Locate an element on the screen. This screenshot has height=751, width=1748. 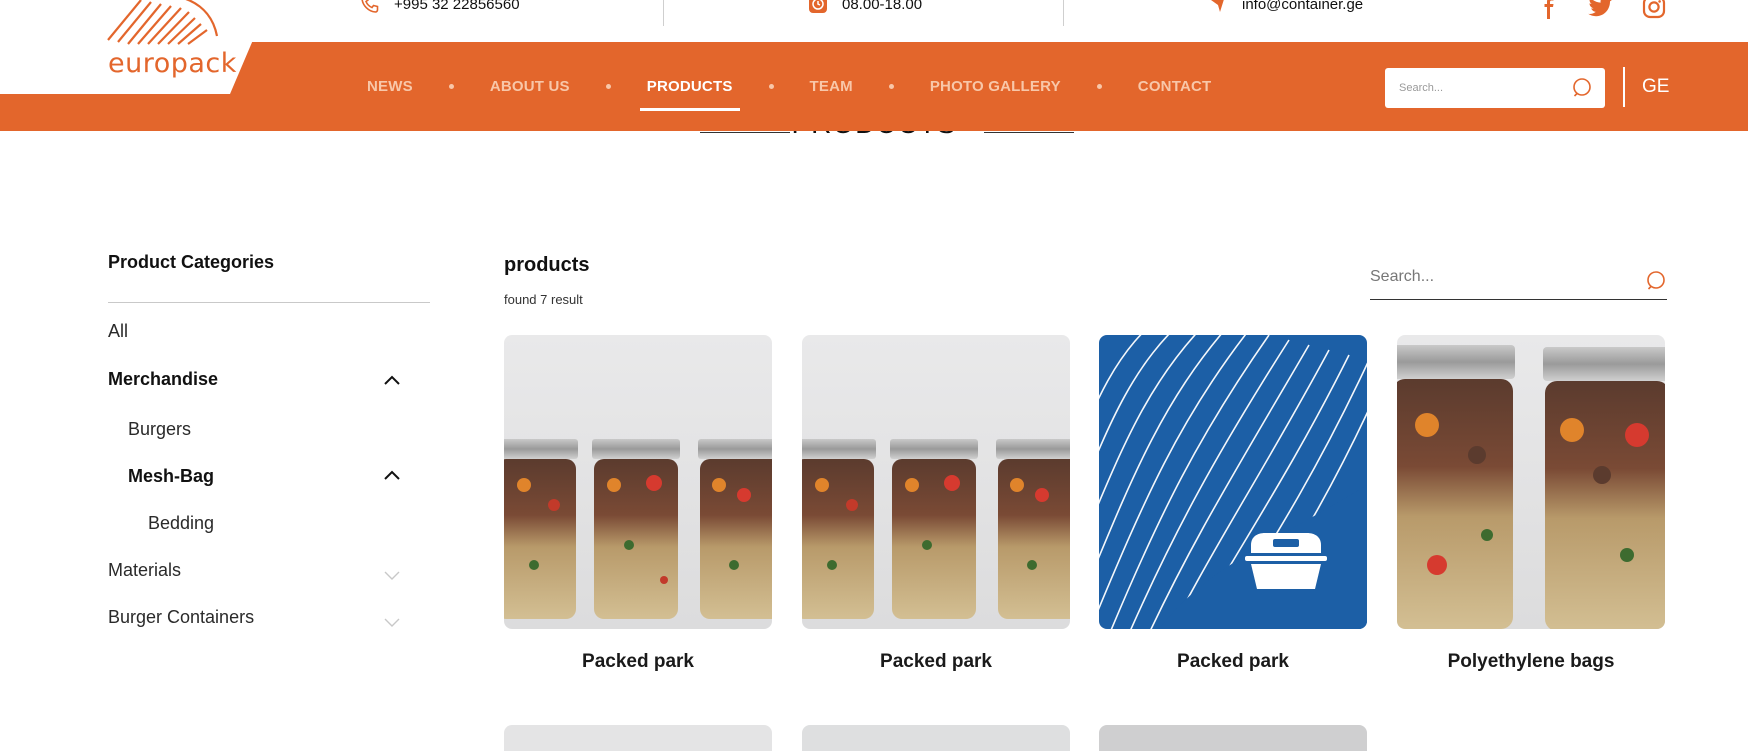
category-bedding: Bedding is located at coordinates (181, 523).